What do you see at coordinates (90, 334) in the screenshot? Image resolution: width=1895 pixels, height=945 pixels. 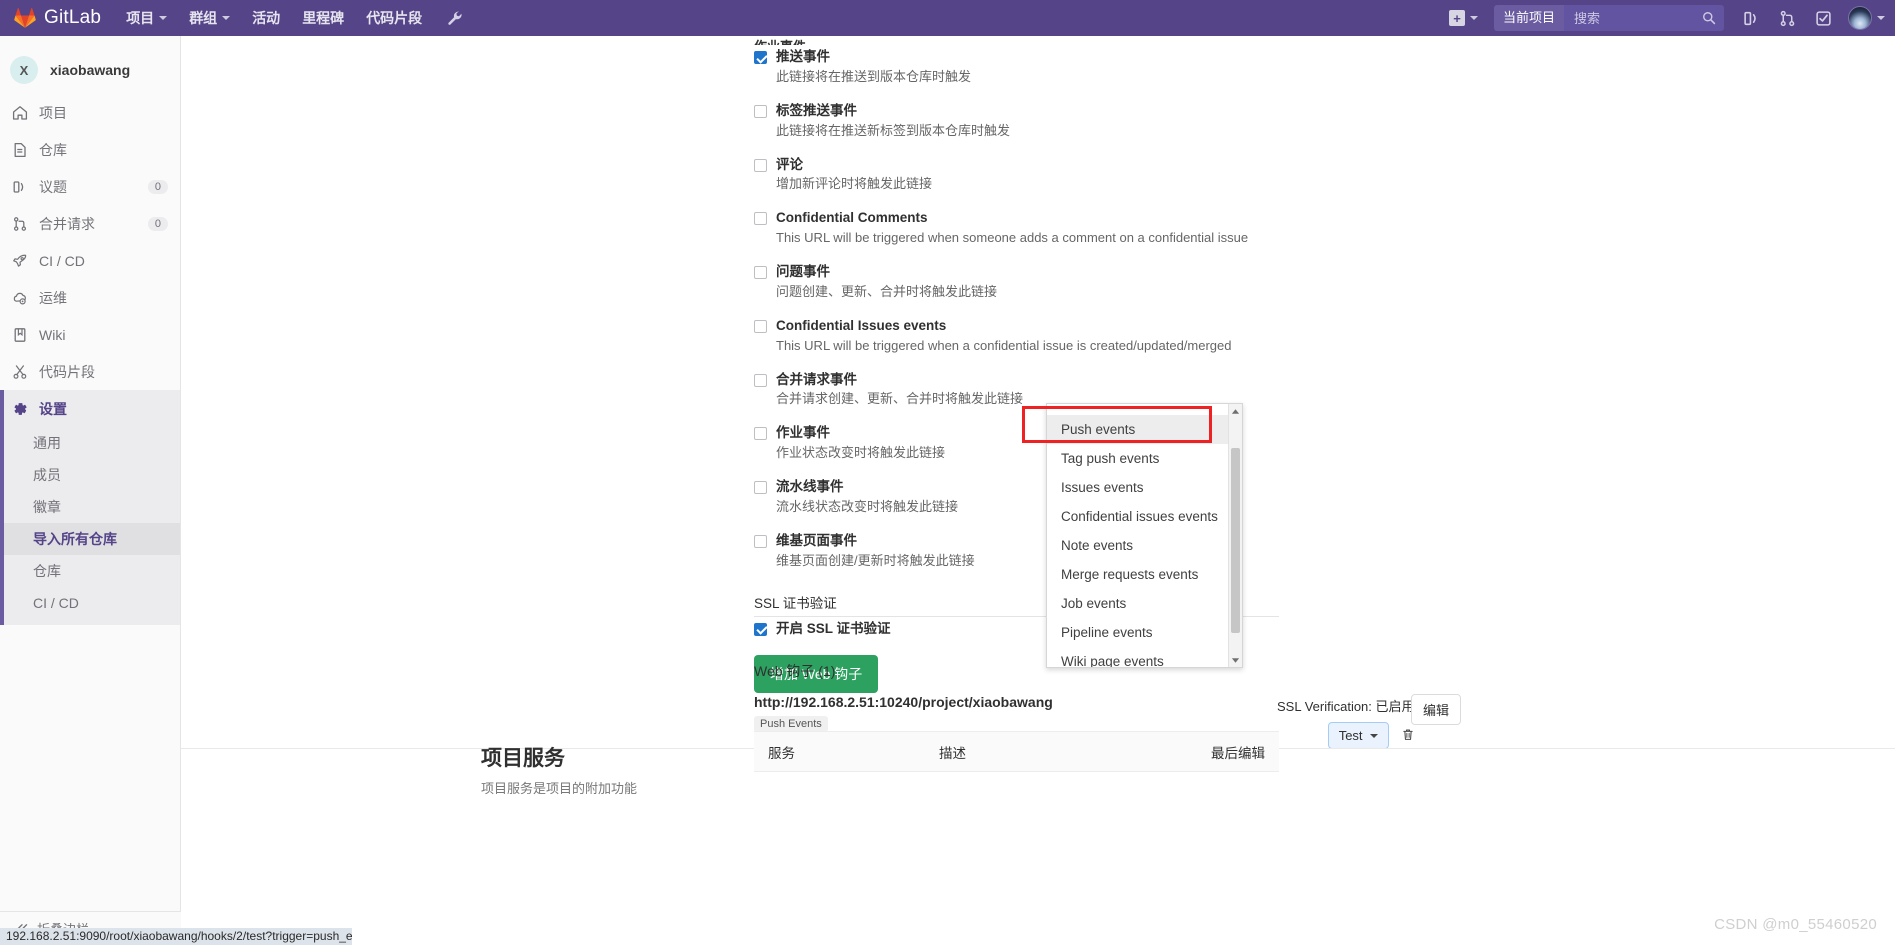 I see `sidebar-item-wiki: Wiki` at bounding box center [90, 334].